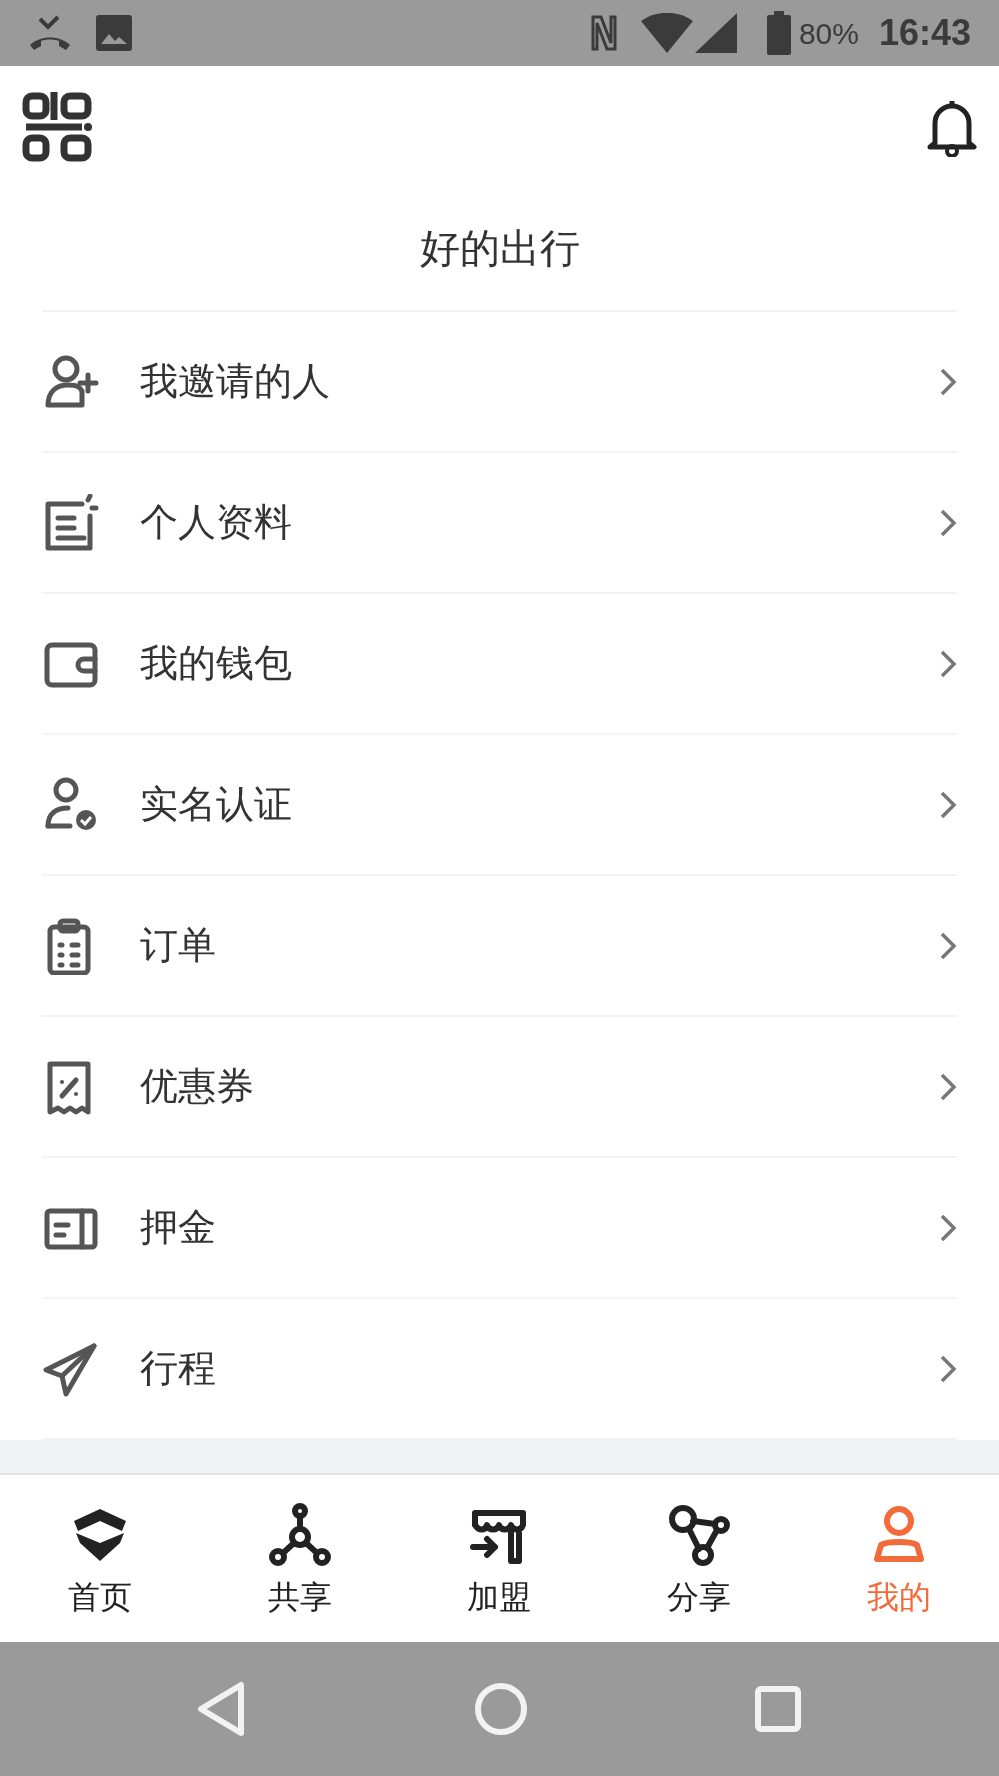 The width and height of the screenshot is (999, 1776). What do you see at coordinates (499, 1228) in the screenshot?
I see `menu-item: 押金` at bounding box center [499, 1228].